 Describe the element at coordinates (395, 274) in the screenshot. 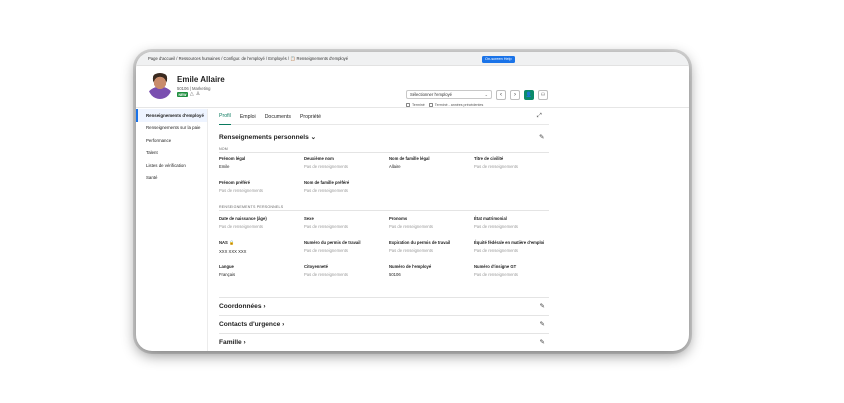

I see `field-value: 50106` at that location.